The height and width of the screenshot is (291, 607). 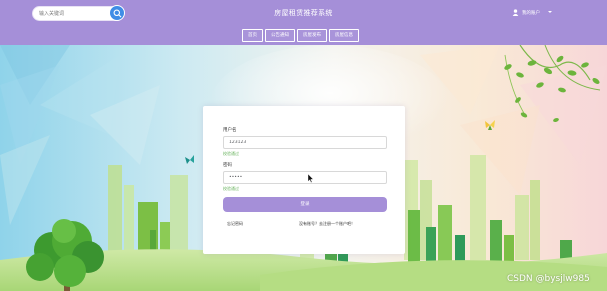 What do you see at coordinates (305, 204) in the screenshot?
I see `login-button: 登录` at bounding box center [305, 204].